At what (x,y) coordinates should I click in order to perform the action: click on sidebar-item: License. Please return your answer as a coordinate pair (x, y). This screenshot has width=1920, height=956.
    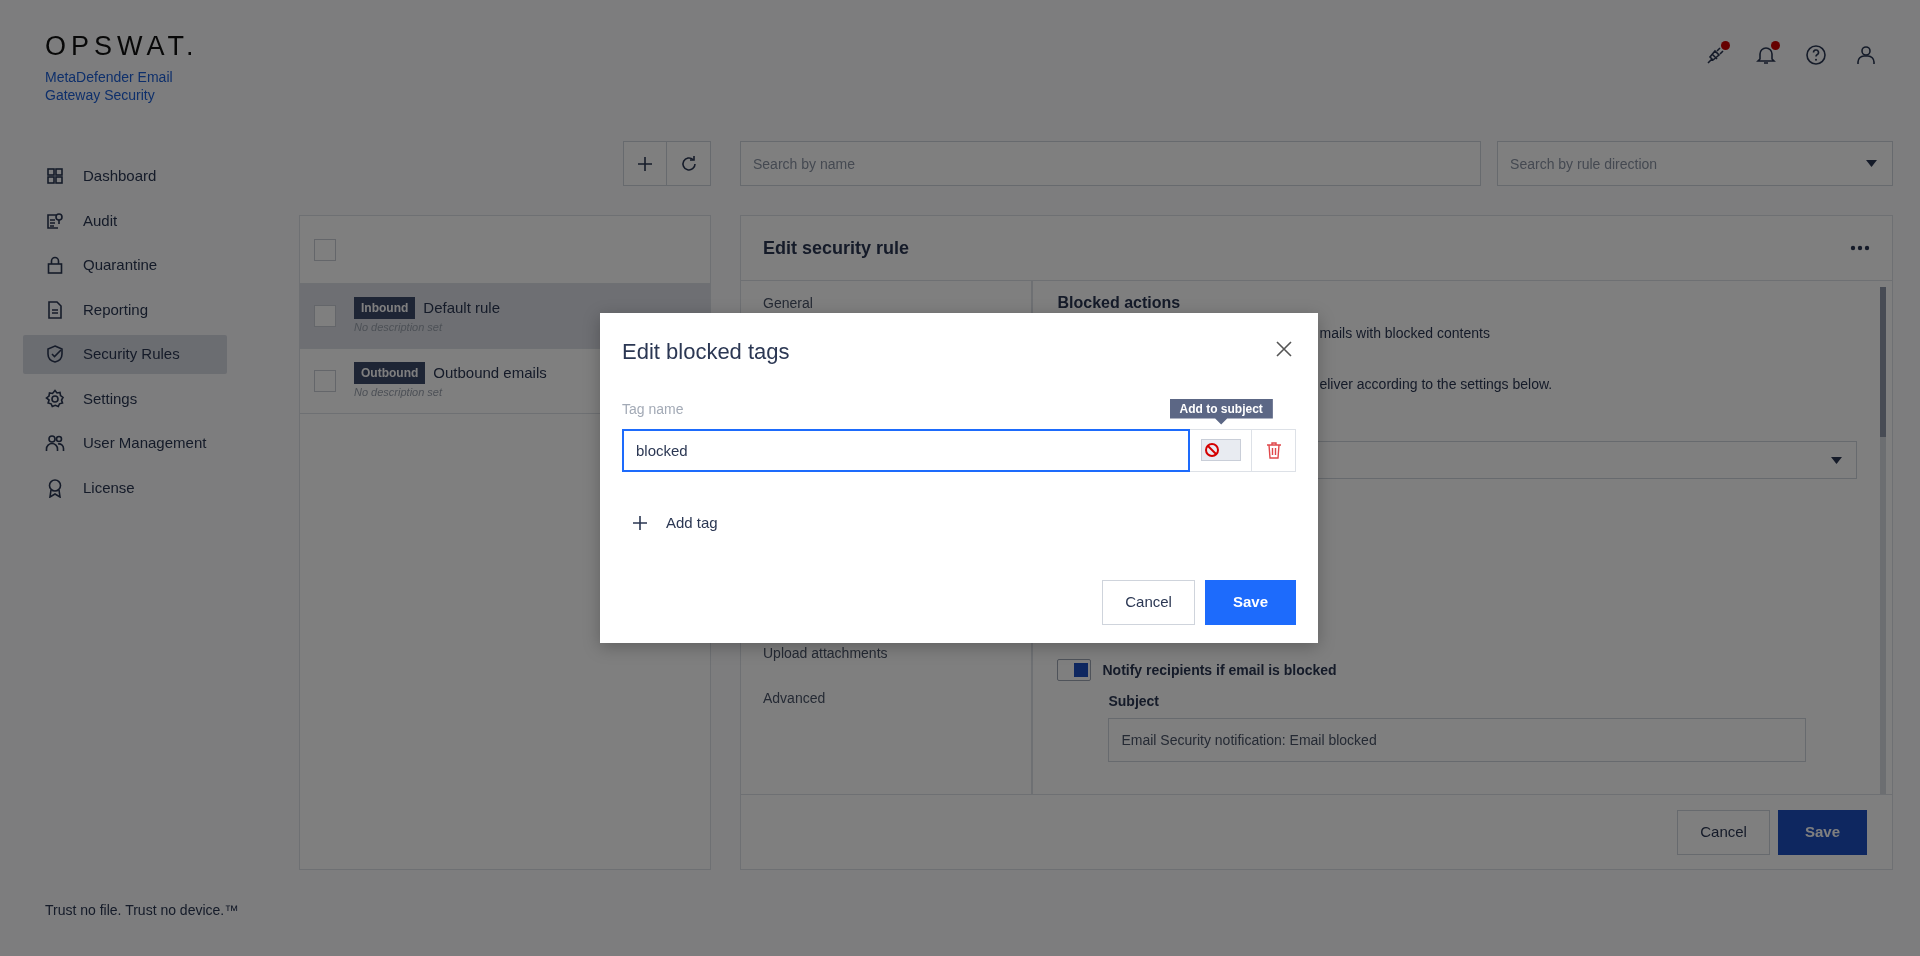
    Looking at the image, I should click on (125, 487).